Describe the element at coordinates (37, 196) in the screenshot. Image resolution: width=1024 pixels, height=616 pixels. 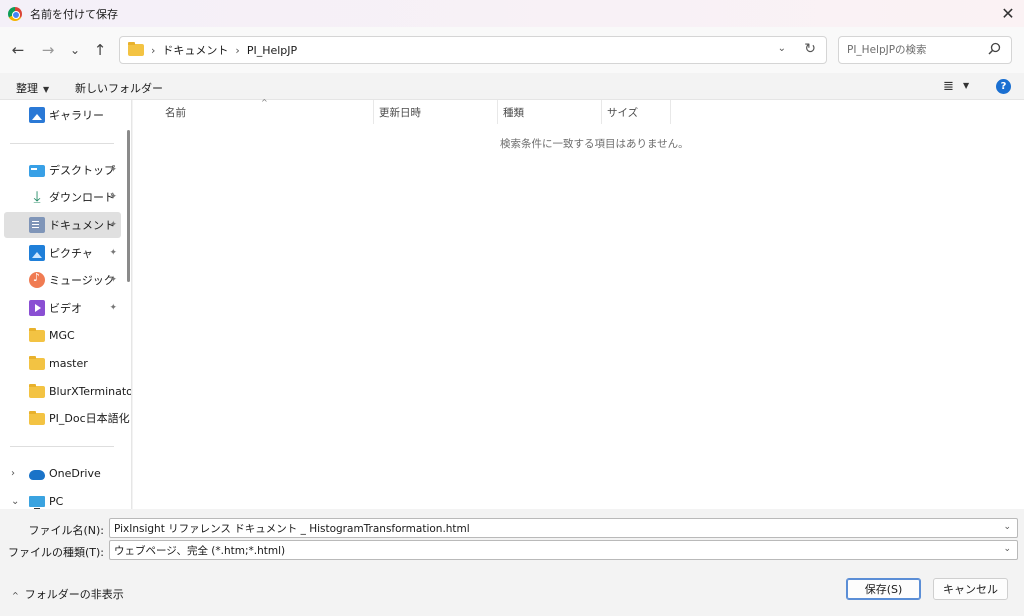
I see `download-icon: ⤓` at that location.